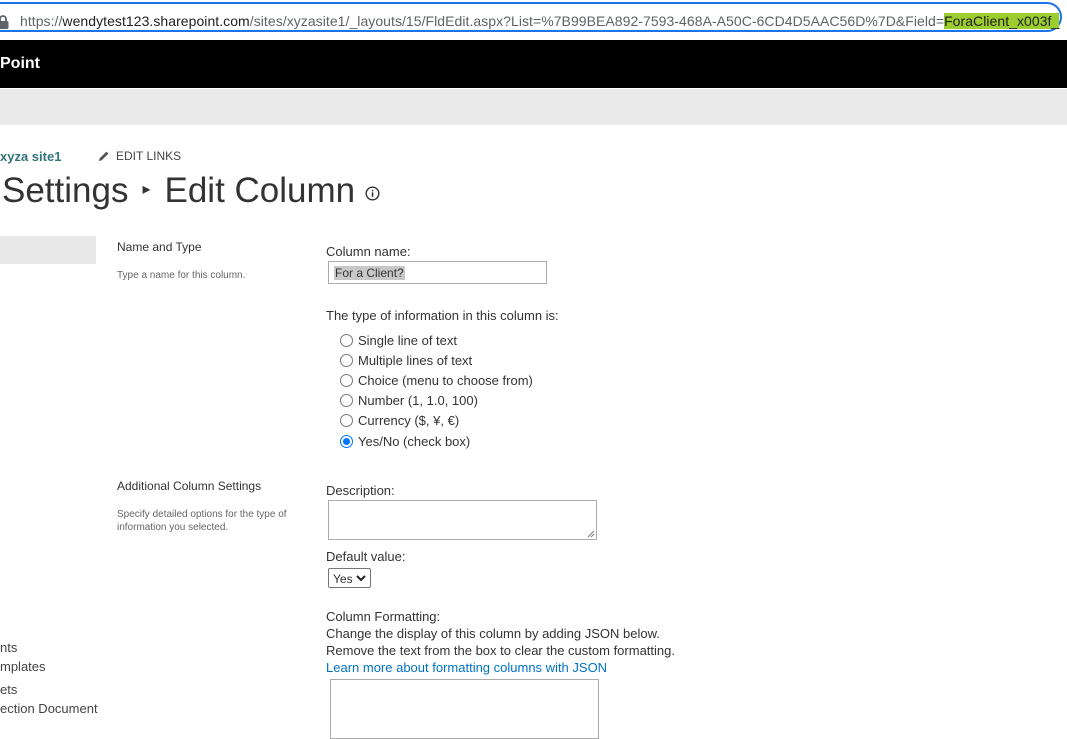 This screenshot has width=1067, height=739. What do you see at coordinates (372, 193) in the screenshot?
I see `info-icon` at bounding box center [372, 193].